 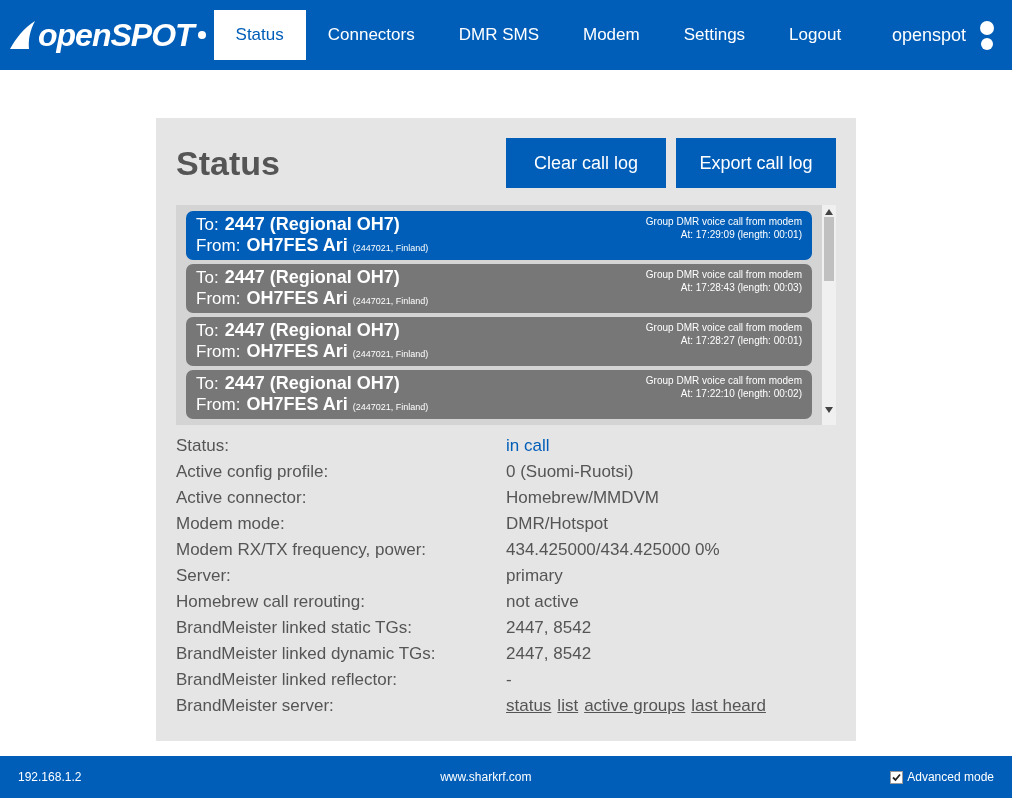 I want to click on call-time: At: 17:22:10 (length: 00:02), so click(x=741, y=393).